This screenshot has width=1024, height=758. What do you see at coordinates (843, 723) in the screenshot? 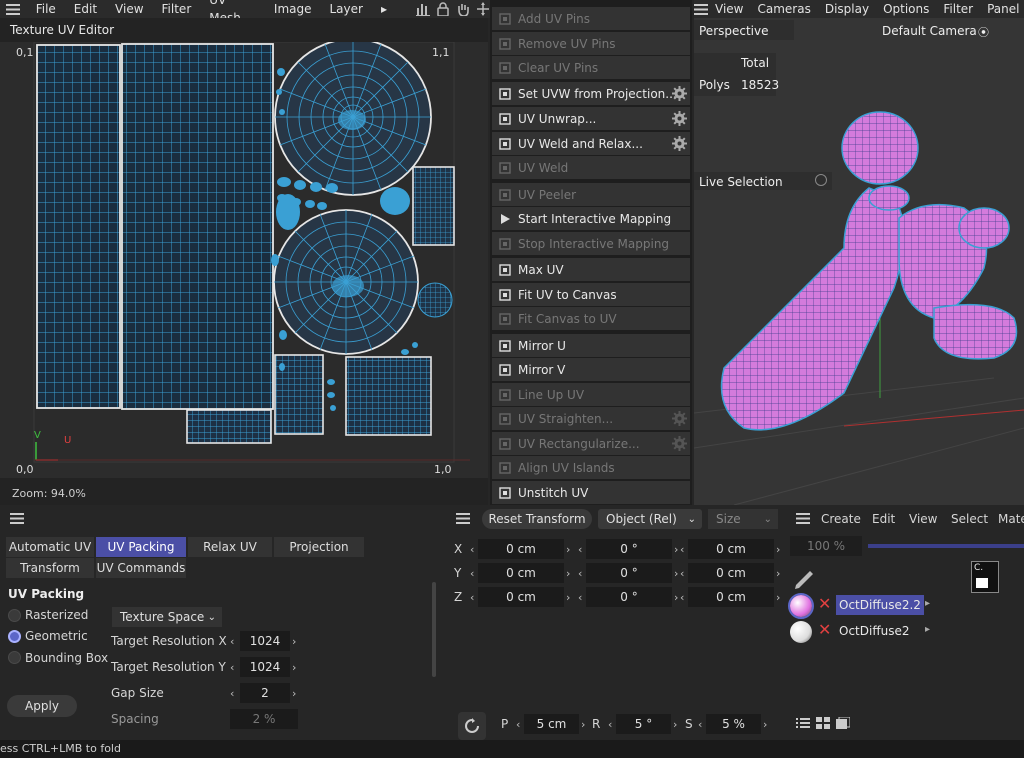
I see `large-icon-view-icon` at bounding box center [843, 723].